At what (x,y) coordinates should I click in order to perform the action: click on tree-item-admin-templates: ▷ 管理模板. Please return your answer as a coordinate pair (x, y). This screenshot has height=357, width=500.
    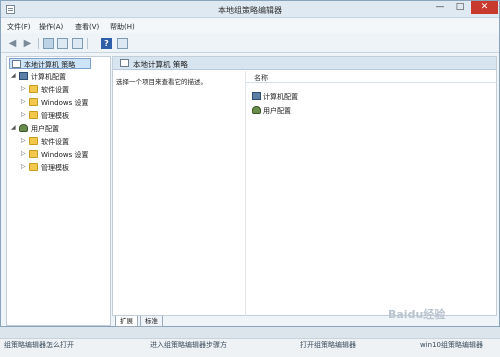
    Looking at the image, I should click on (65, 115).